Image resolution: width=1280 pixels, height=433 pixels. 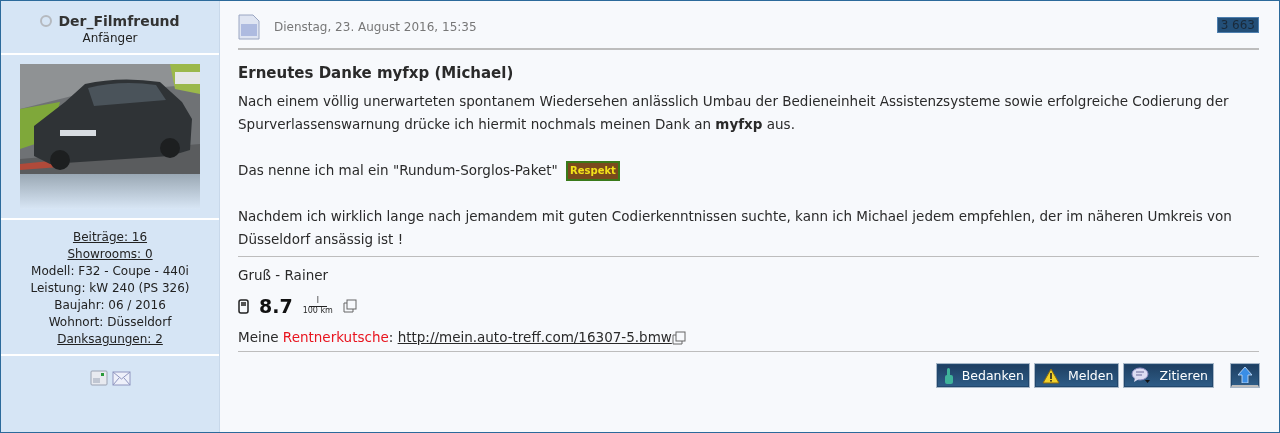 I want to click on post-paragraph: Nachdem ich wirklich lange nach jemandem mit guten Codierkenntnissen suchte, kann ich Michael jedem empfehlen, der im näheren Umkreis von Düsseldorf ansässig ist !, so click(x=735, y=228).